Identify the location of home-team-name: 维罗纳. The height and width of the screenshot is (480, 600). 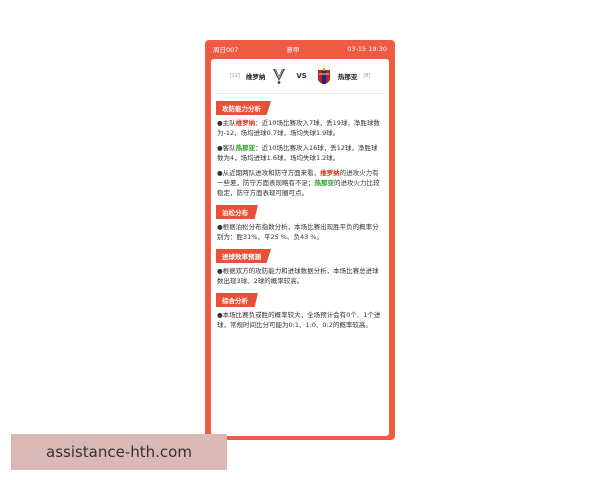
(256, 76).